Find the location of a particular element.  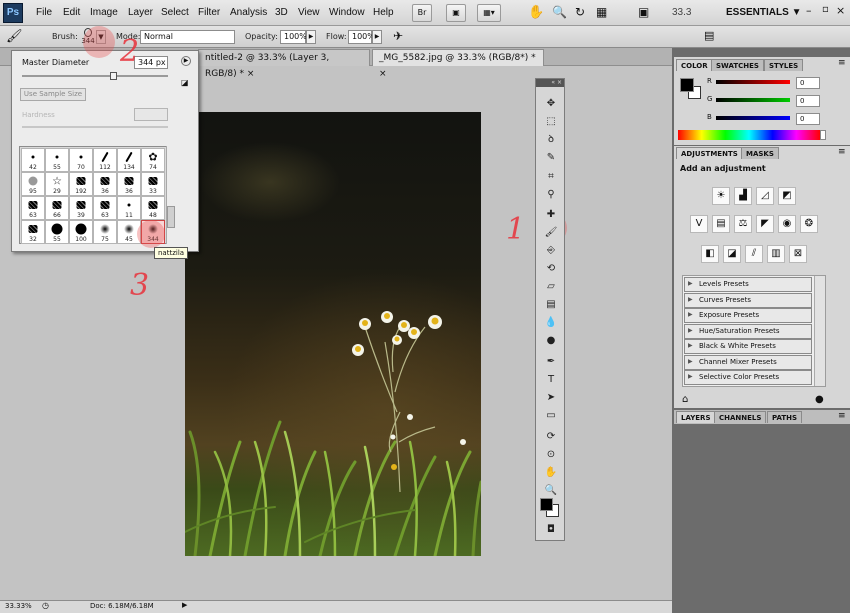

green-slider is located at coordinates (753, 100).